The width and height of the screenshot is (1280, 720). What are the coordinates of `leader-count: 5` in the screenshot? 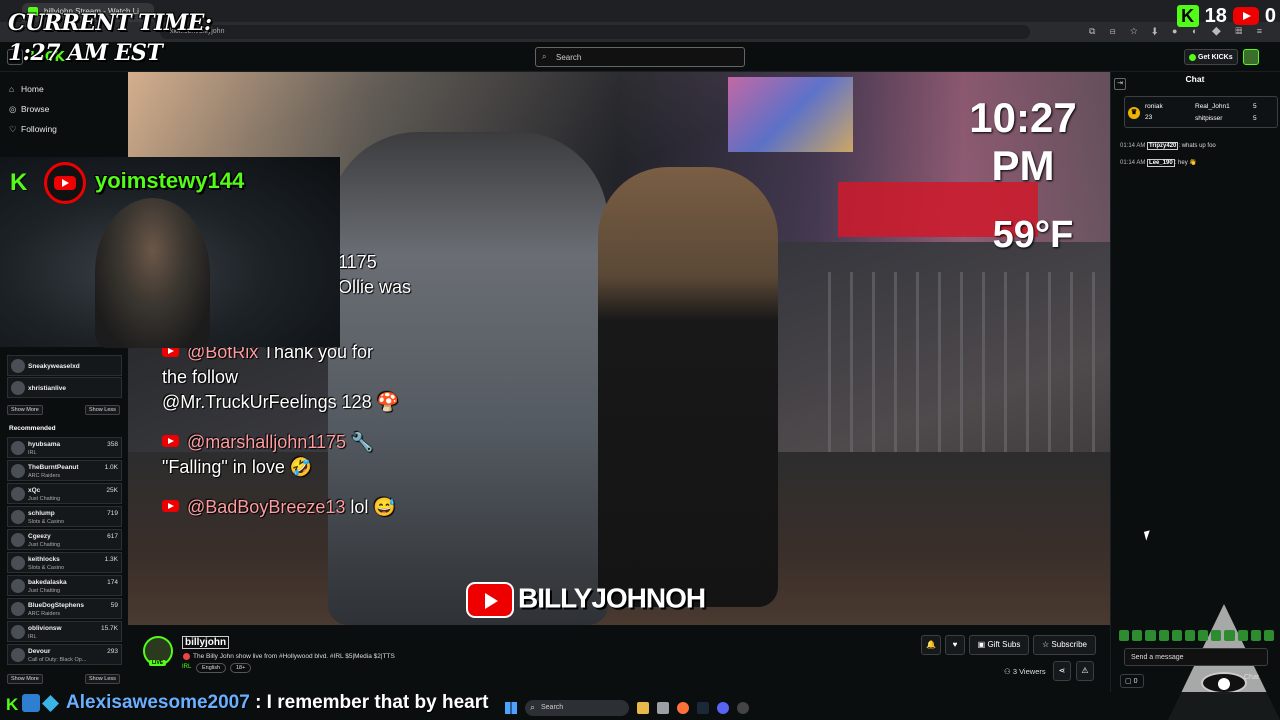 It's located at (1255, 106).